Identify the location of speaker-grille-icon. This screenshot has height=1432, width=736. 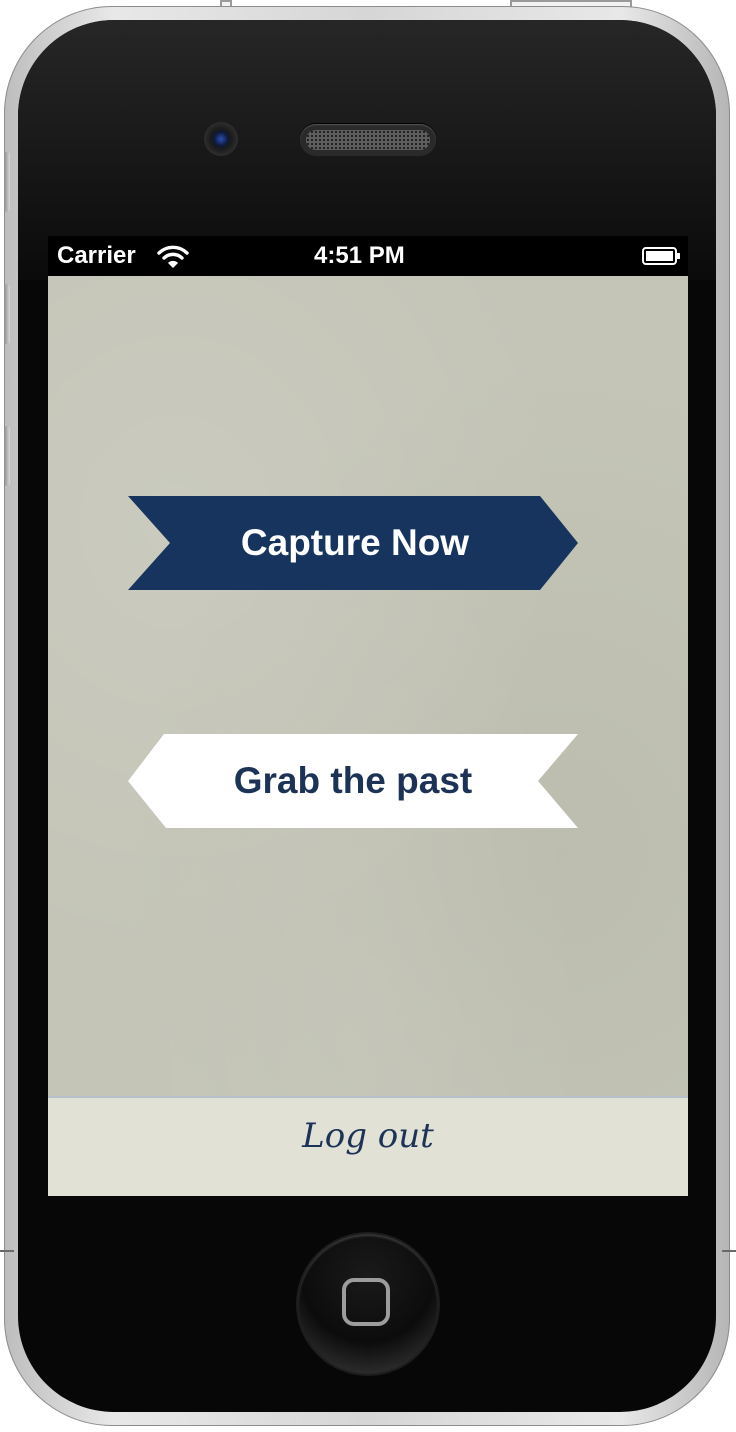
(368, 140).